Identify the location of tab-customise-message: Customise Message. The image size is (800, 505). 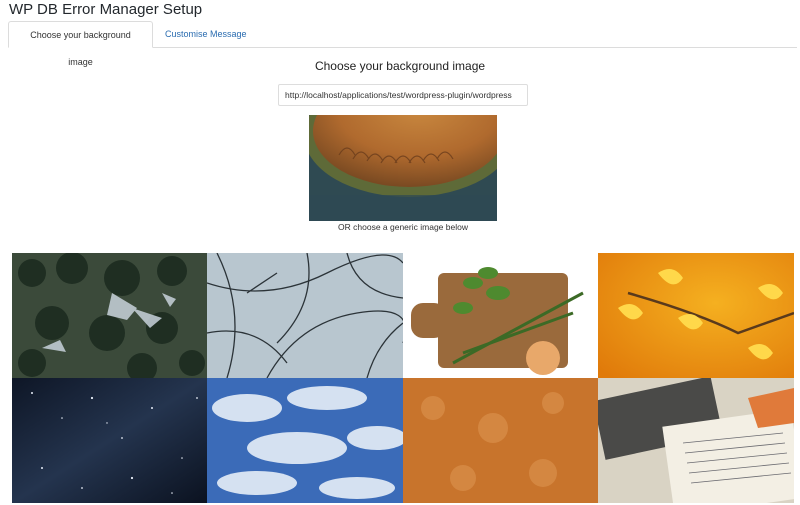
(206, 34).